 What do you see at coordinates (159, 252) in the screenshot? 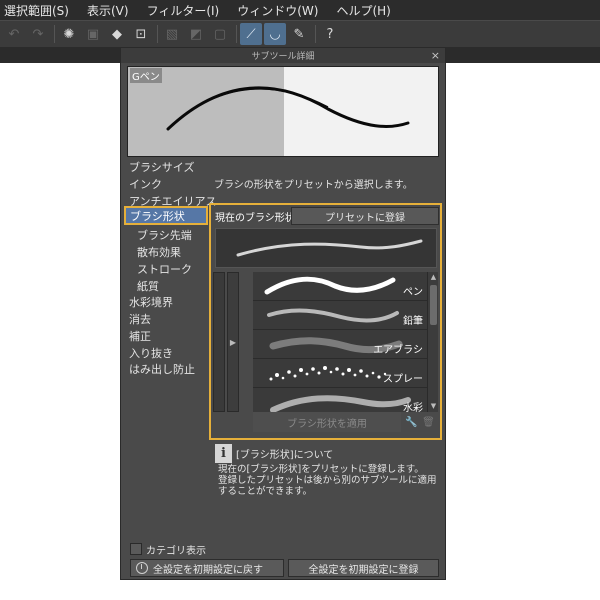
I see `category-spray-effect: 散布効果` at bounding box center [159, 252].